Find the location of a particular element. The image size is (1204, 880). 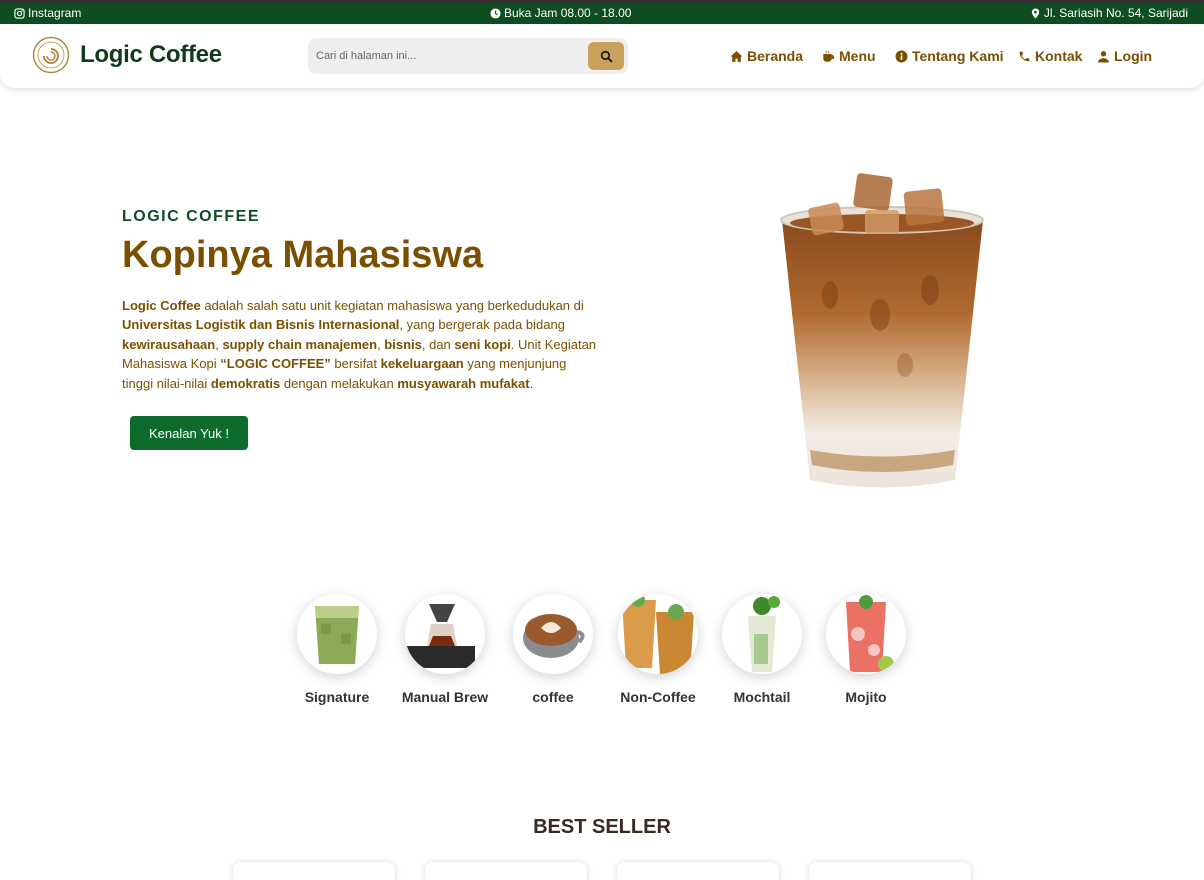

desc-bold-7: supply chain manajemen is located at coordinates (300, 344).